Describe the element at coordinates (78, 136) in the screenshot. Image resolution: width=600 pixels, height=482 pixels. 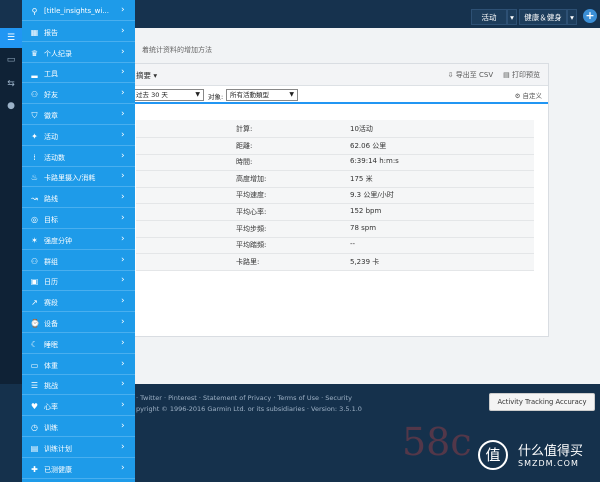
I see `menu-item: ✦ 活动 ›` at that location.